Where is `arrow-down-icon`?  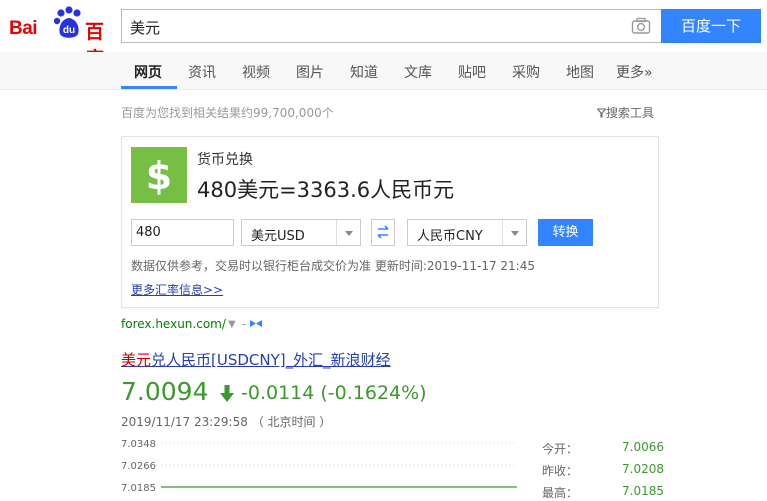
arrow-down-icon is located at coordinates (227, 393).